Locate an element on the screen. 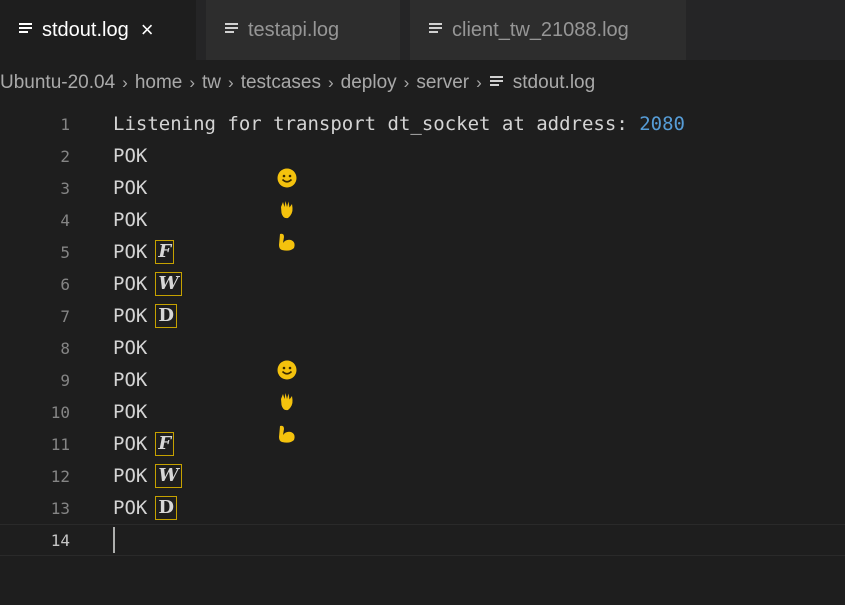 The width and height of the screenshot is (845, 605). code-line: 6 POK W is located at coordinates (422, 284).